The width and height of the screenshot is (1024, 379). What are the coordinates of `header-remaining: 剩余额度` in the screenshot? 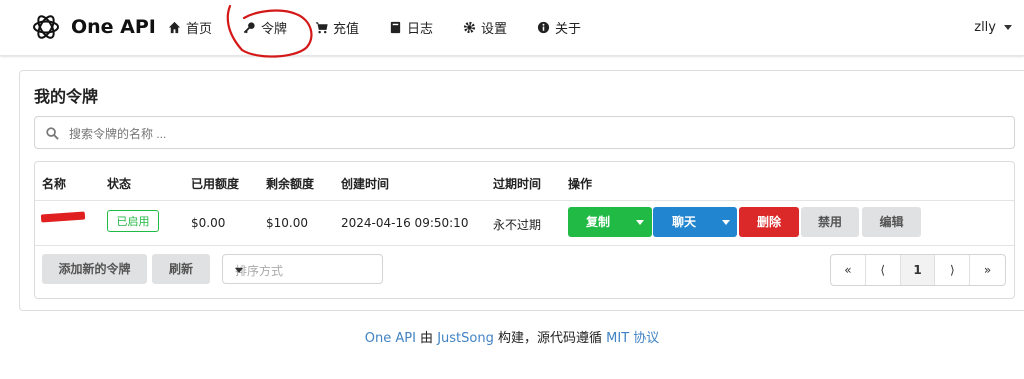 It's located at (290, 184).